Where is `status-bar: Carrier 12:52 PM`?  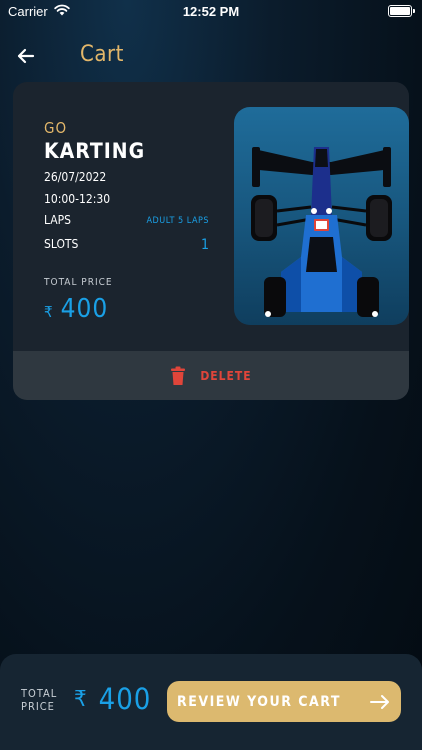 status-bar: Carrier 12:52 PM is located at coordinates (211, 12).